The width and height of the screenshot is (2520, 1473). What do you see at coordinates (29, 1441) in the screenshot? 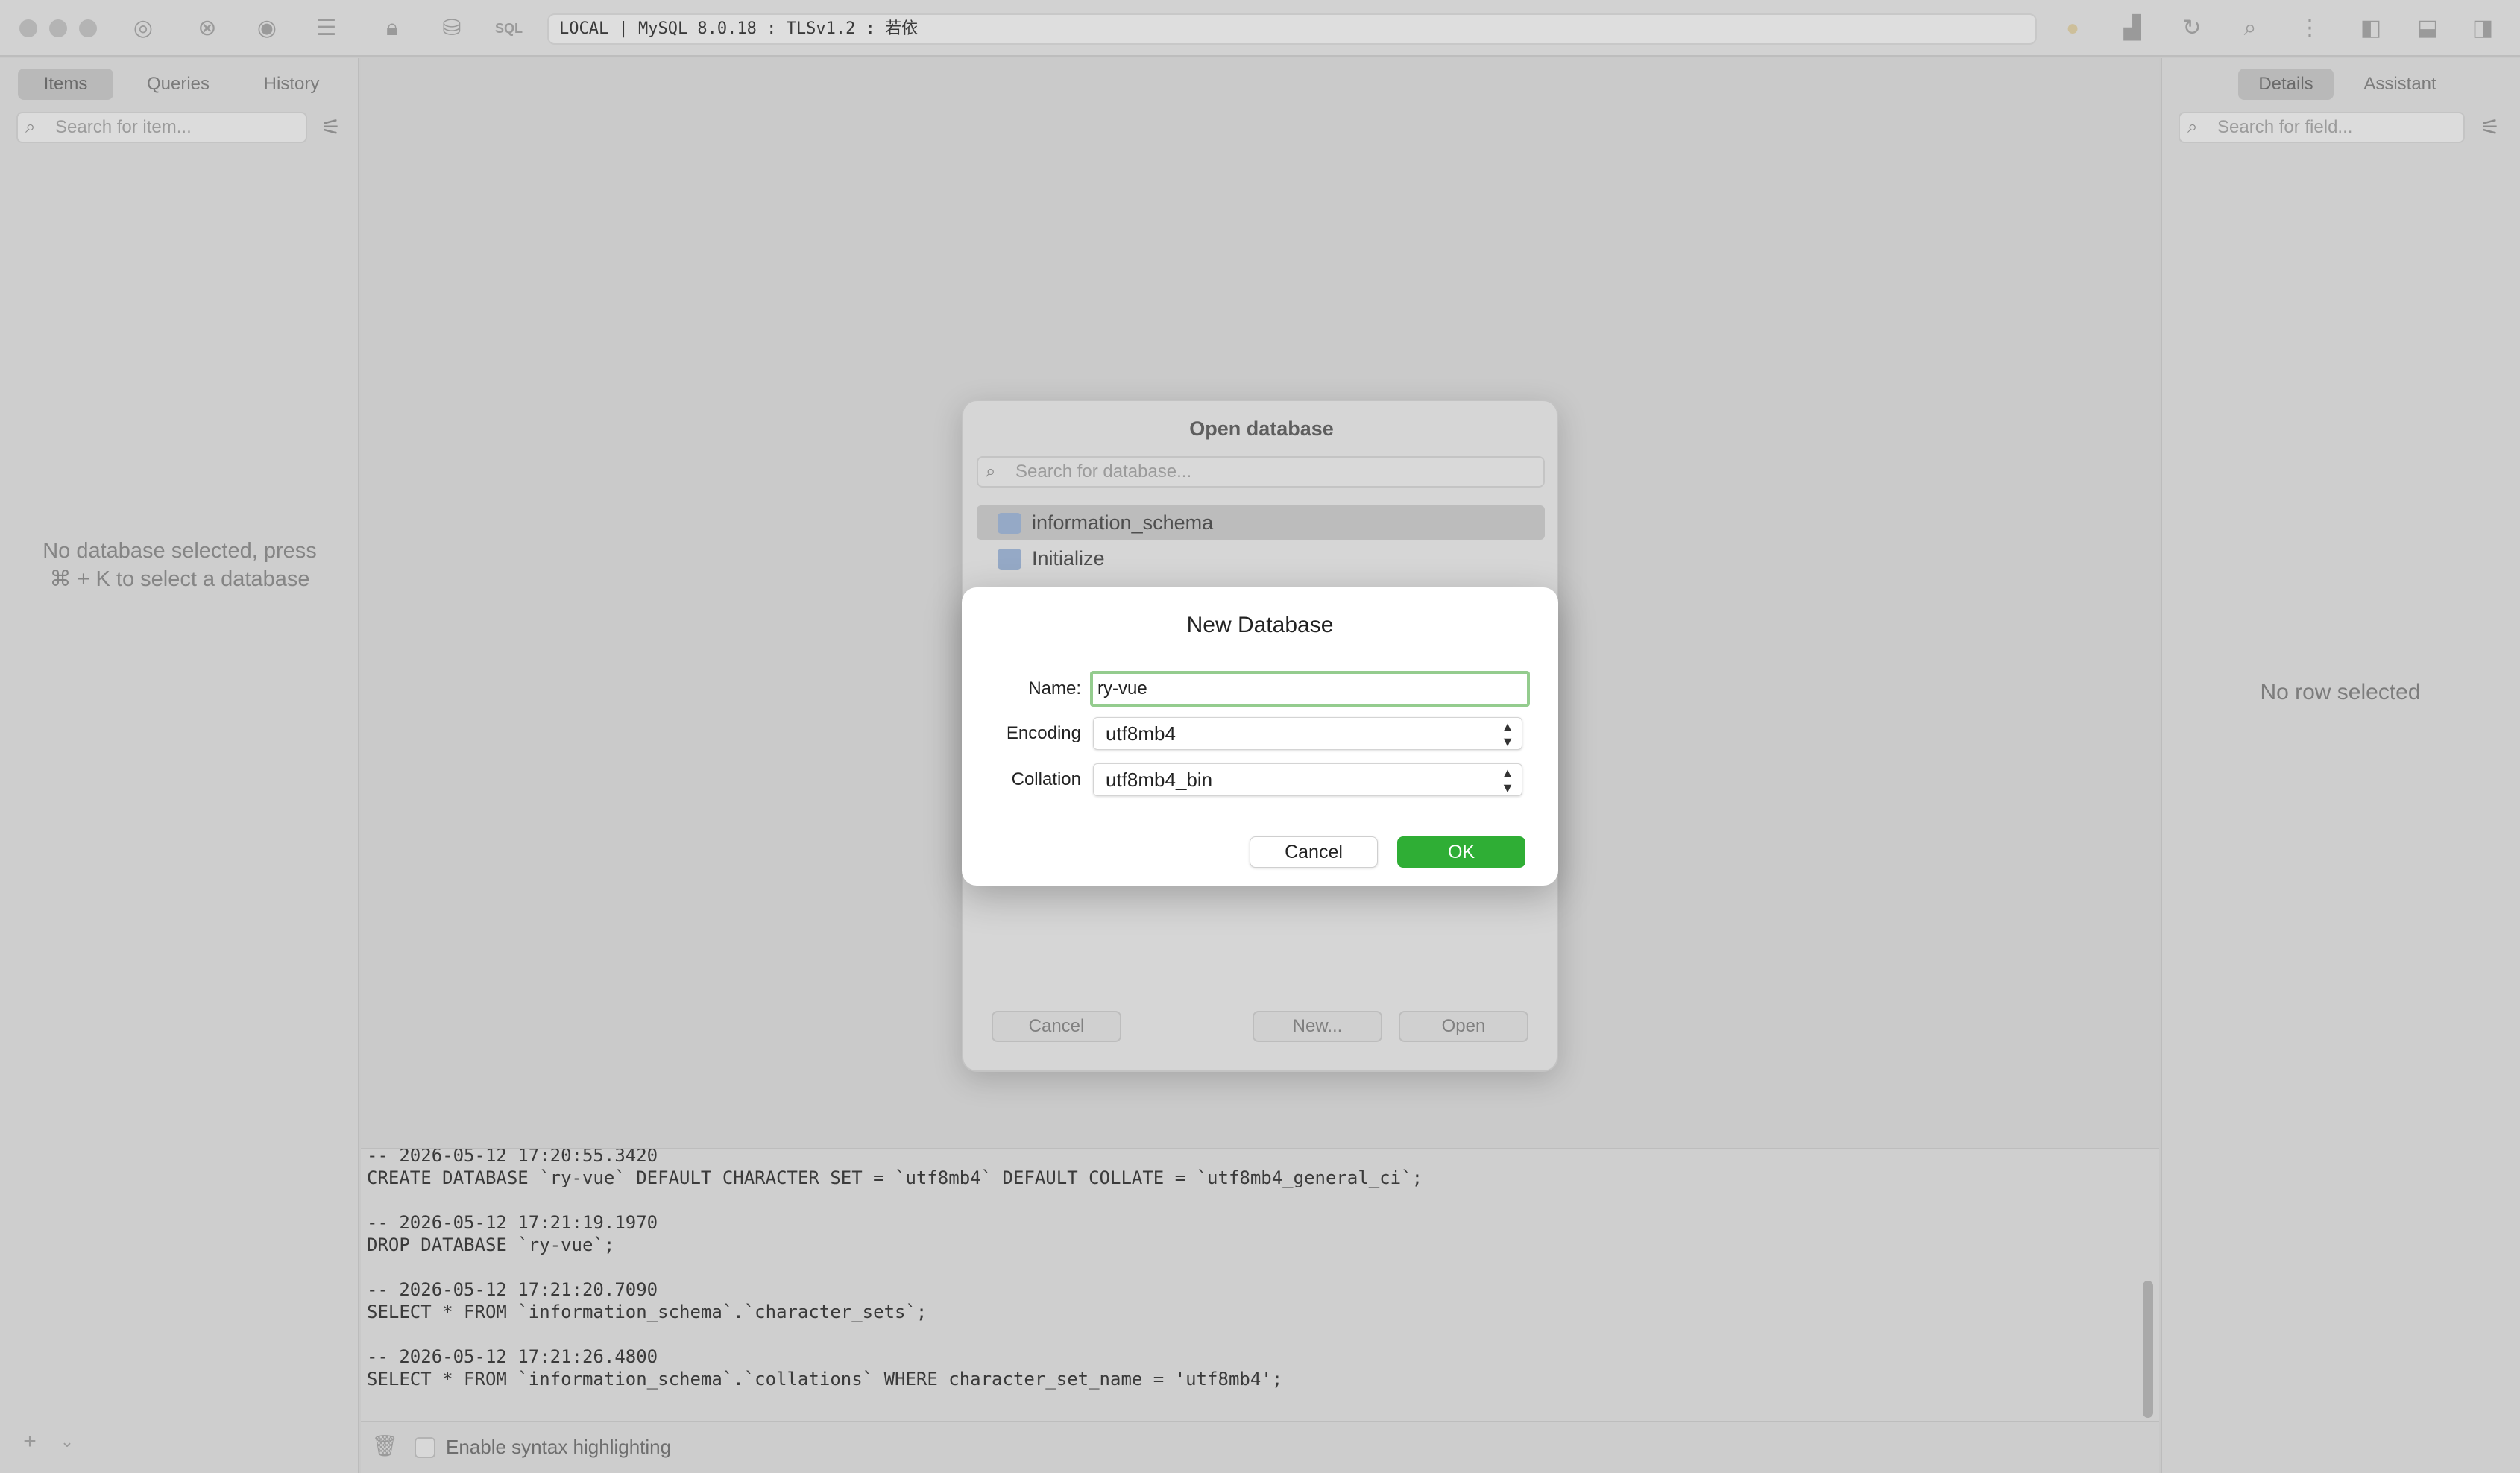
I see `add-icon: +` at bounding box center [29, 1441].